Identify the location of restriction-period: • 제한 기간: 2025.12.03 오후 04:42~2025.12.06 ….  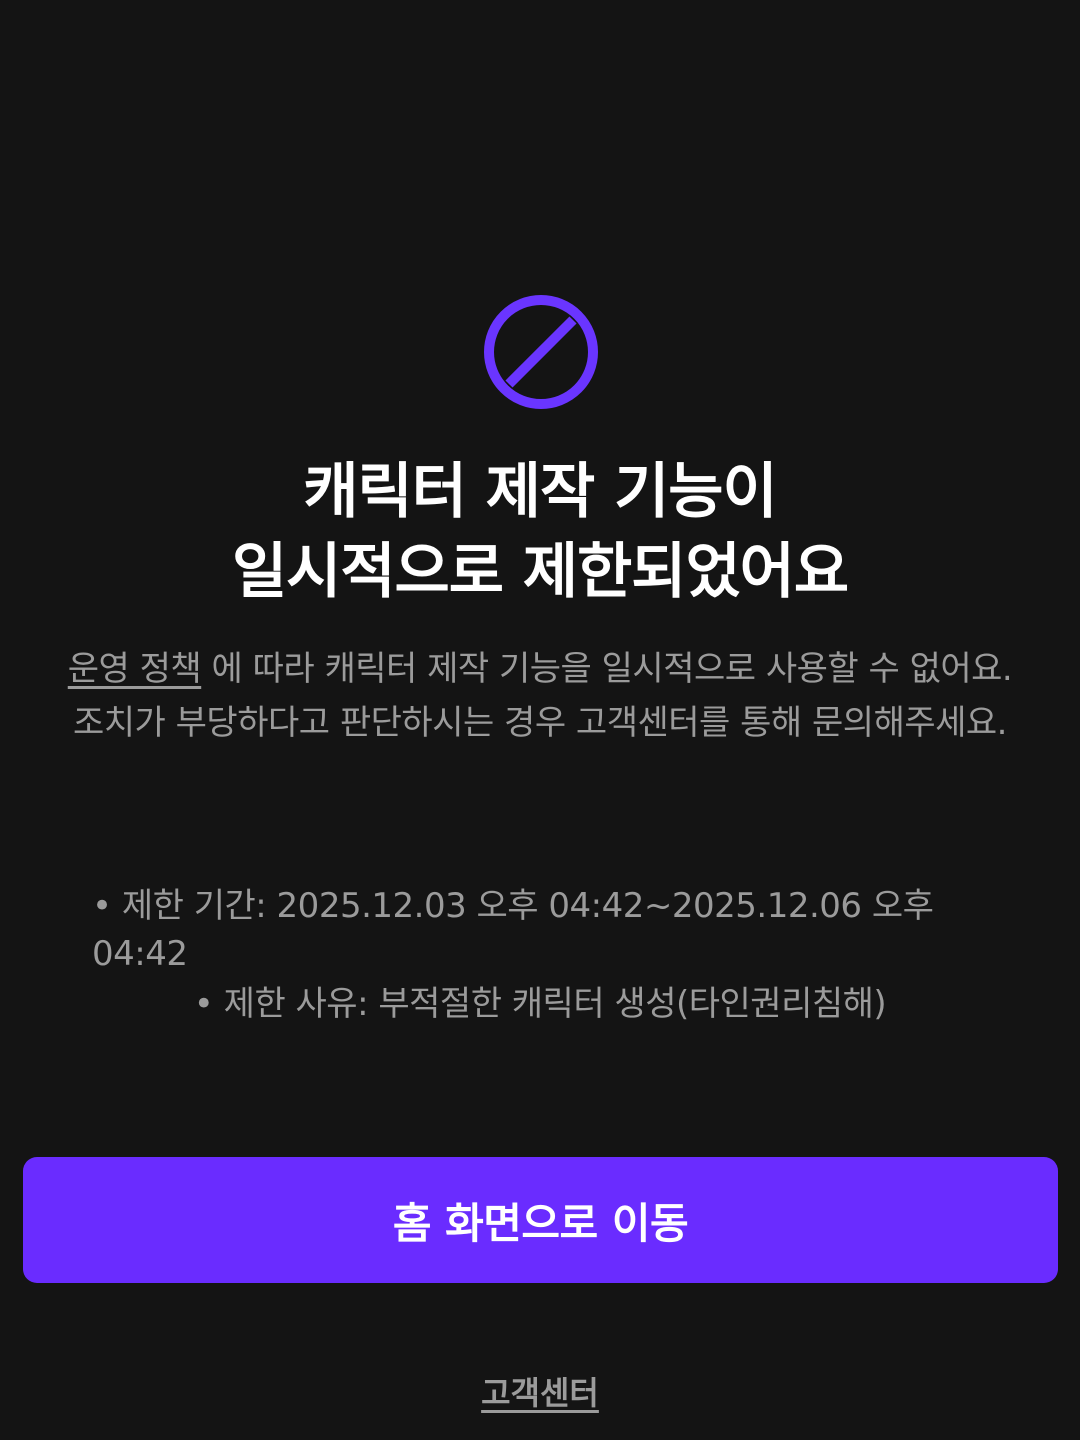
(513, 930).